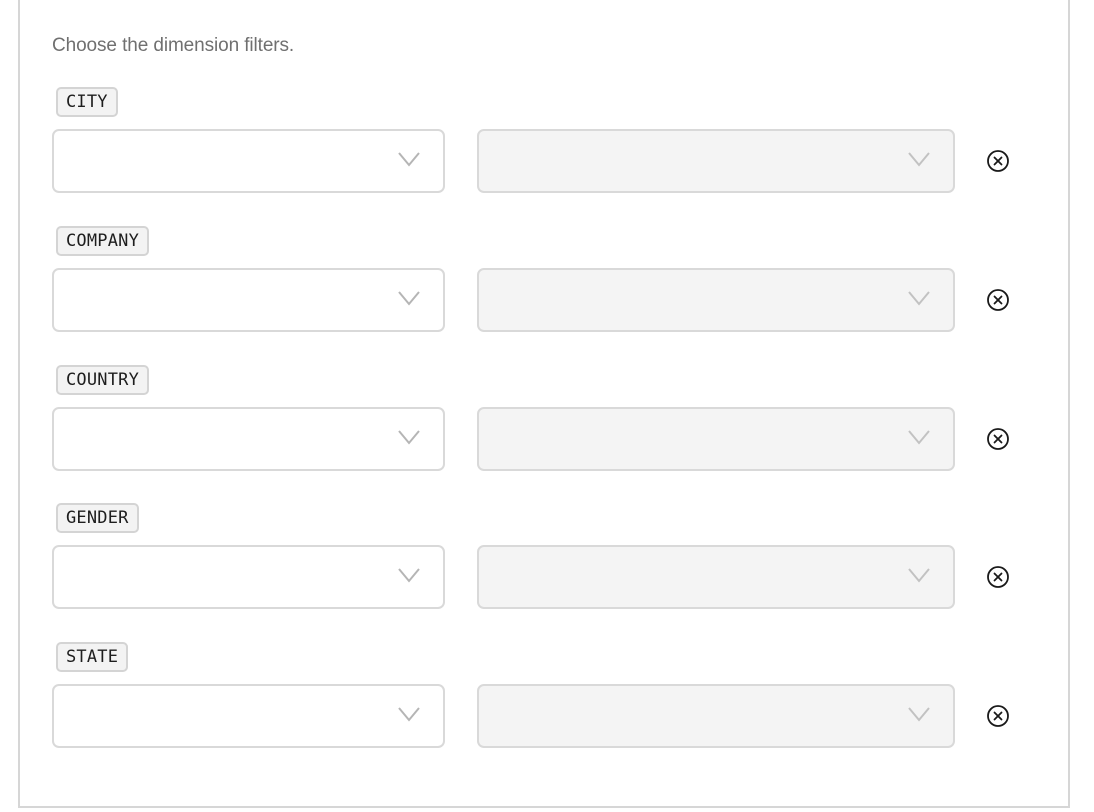  I want to click on remove-filter-gender-icon, so click(998, 577).